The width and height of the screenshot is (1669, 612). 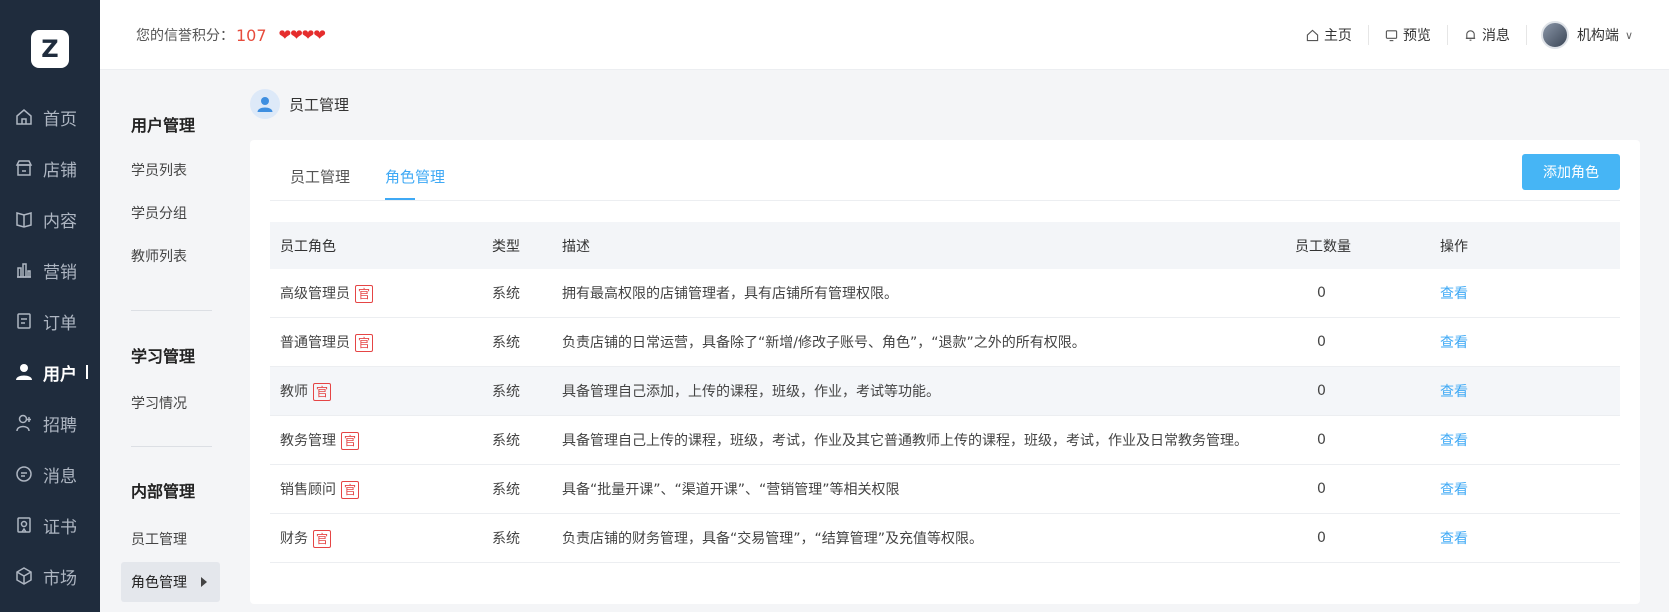 What do you see at coordinates (308, 490) in the screenshot?
I see `role-name: 销售顾问` at bounding box center [308, 490].